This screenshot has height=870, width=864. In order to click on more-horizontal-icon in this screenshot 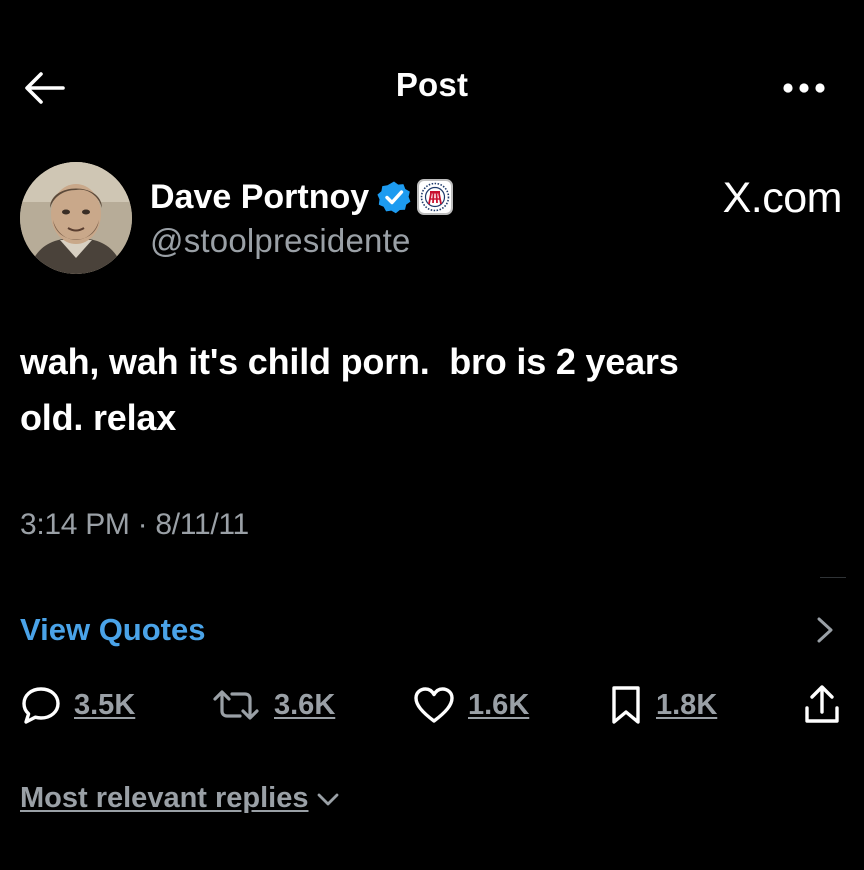, I will do `click(804, 88)`.